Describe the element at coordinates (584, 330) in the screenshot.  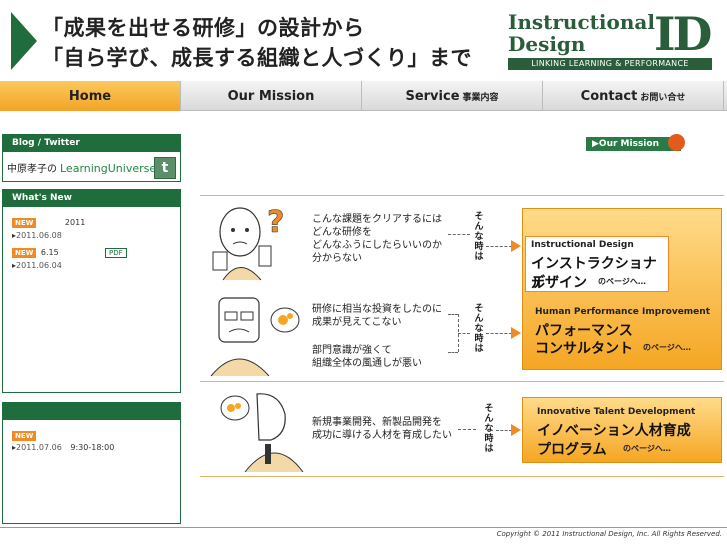
I see `service-jp-title: パフォーマンス` at that location.